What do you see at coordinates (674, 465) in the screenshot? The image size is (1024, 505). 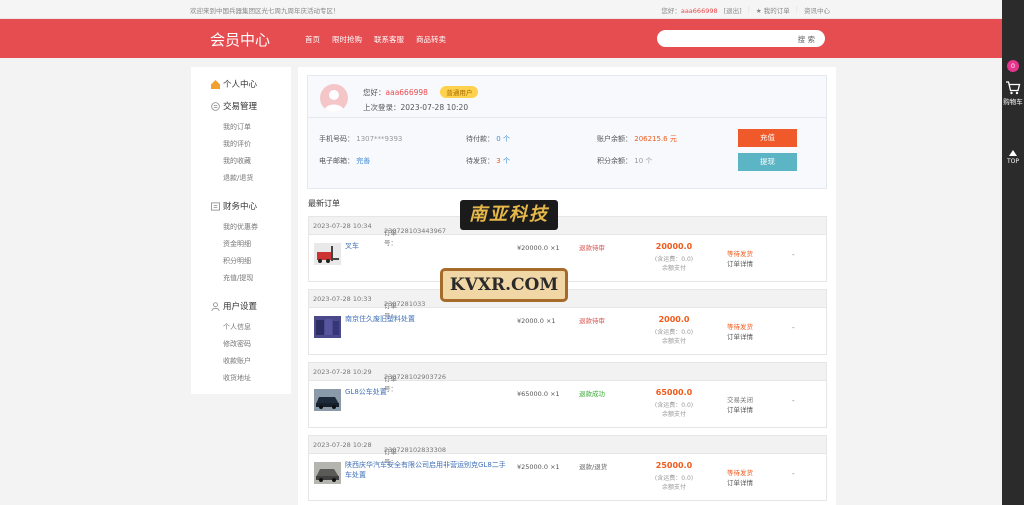 I see `order-total: 25000.0` at bounding box center [674, 465].